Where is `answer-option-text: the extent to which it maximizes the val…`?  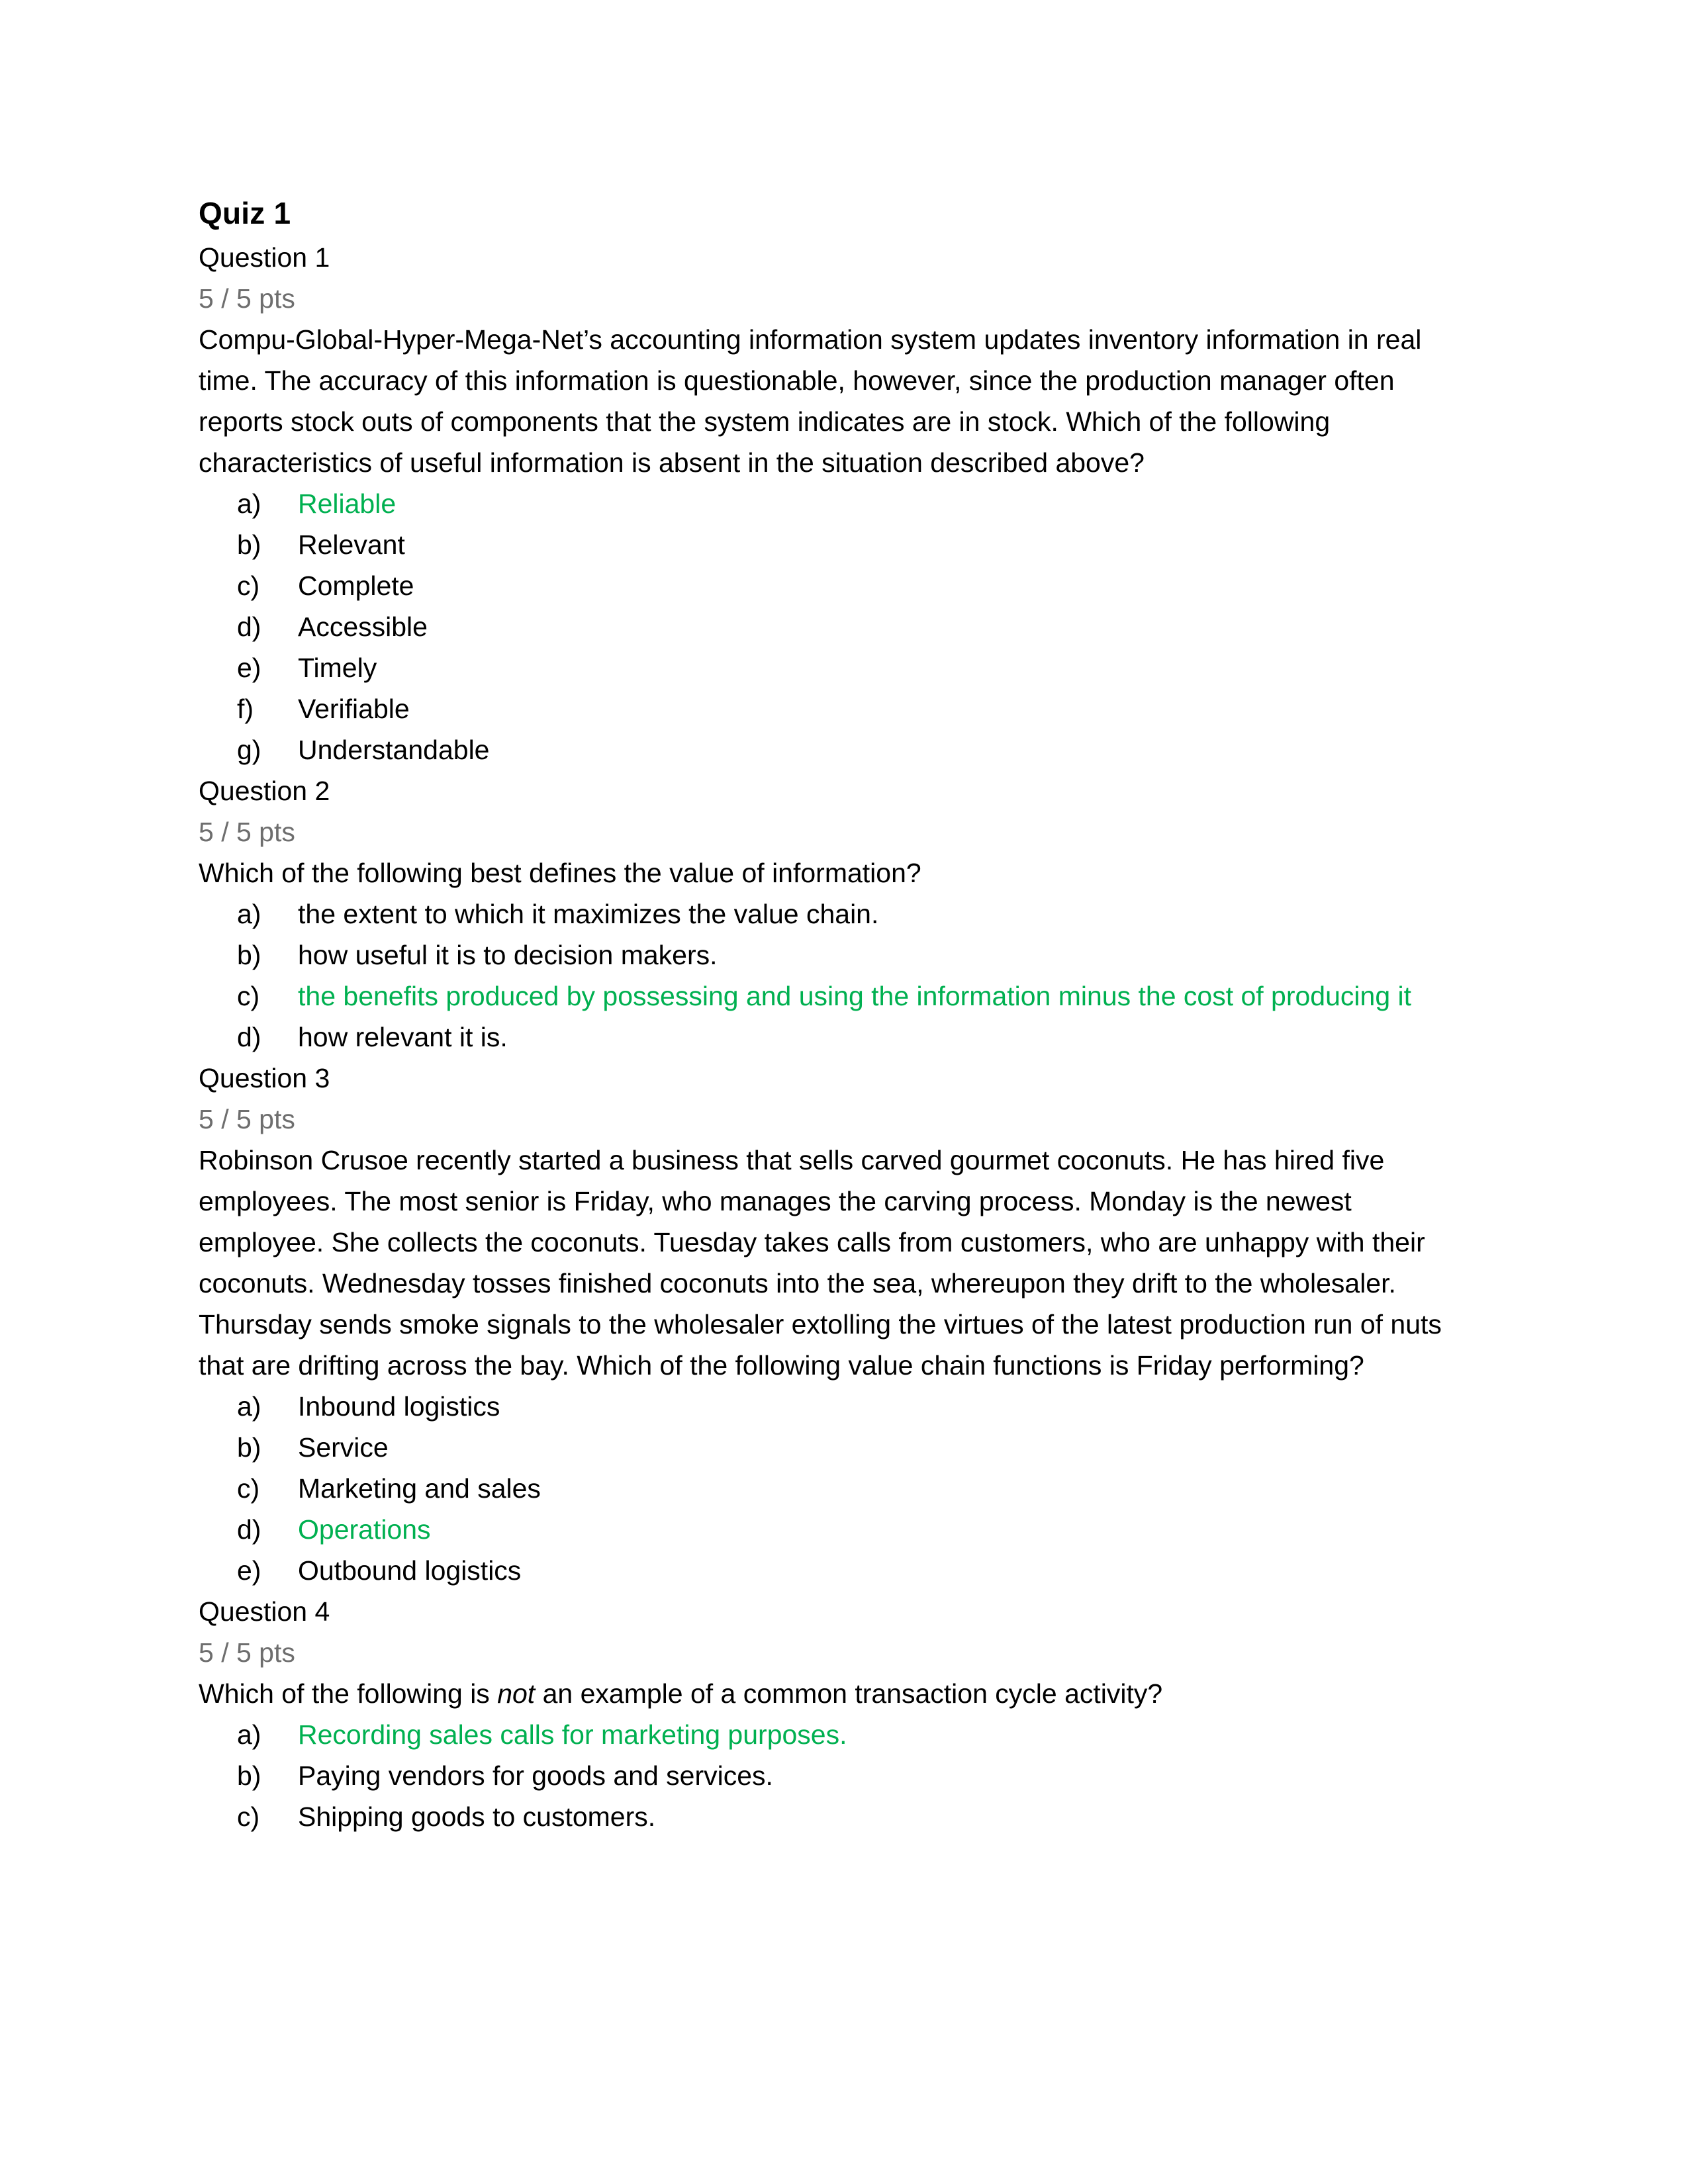 answer-option-text: the extent to which it maximizes the val… is located at coordinates (588, 914).